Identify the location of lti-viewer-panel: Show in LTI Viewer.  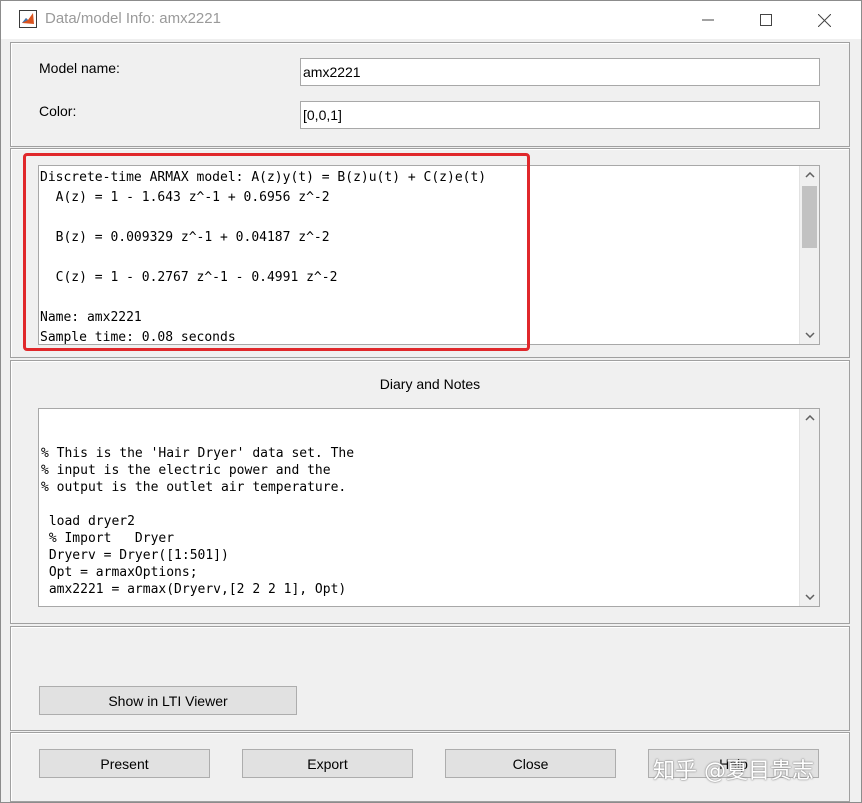
(430, 678).